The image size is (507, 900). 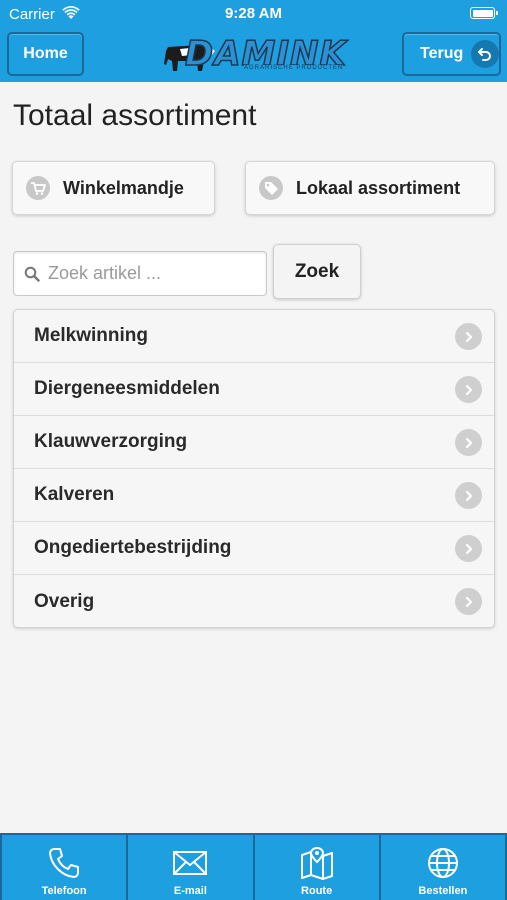 I want to click on battery-icon, so click(x=484, y=13).